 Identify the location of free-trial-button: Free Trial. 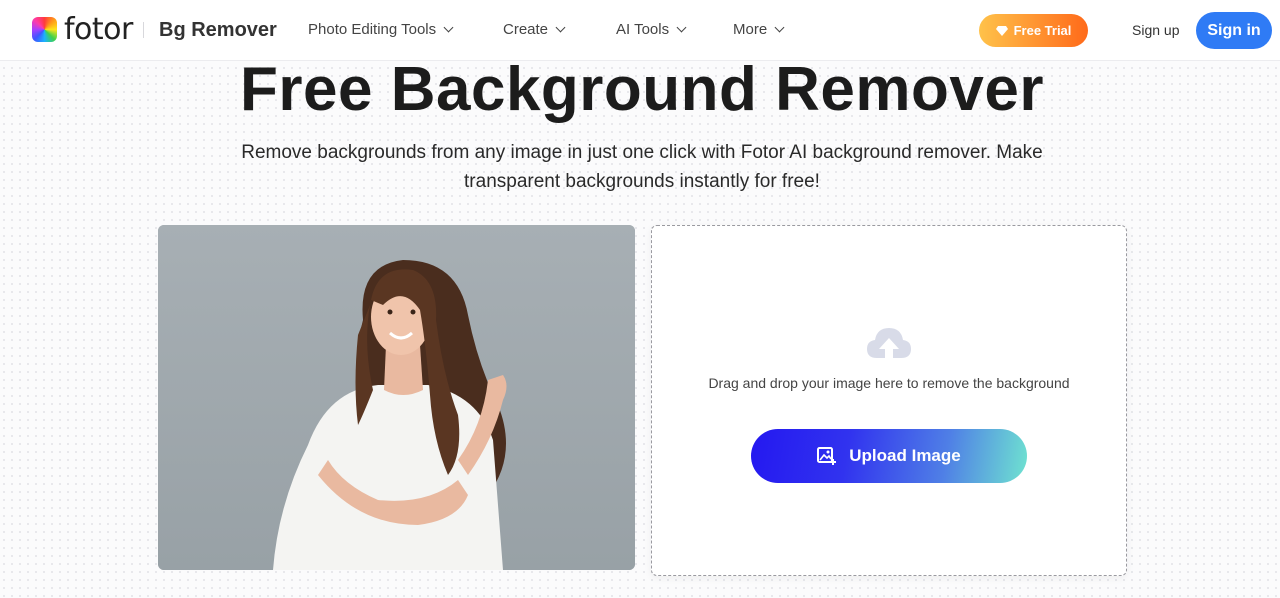
(1033, 30).